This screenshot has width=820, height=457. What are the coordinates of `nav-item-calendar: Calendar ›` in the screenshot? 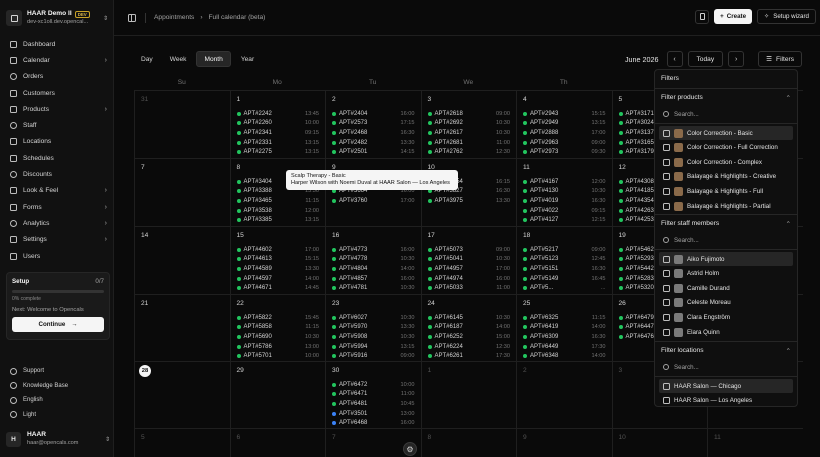 It's located at (58, 60).